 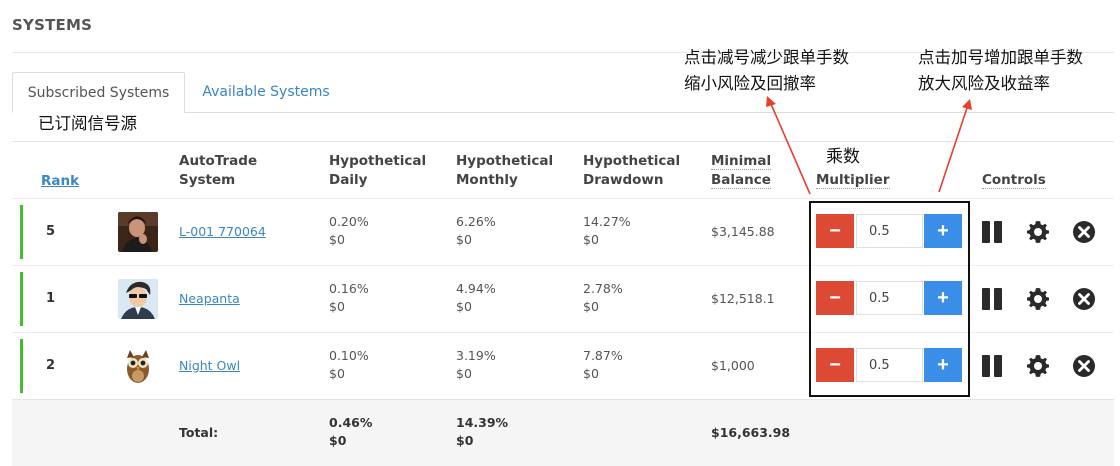 I want to click on drawdown-cell: 2.78% $0, so click(x=603, y=298).